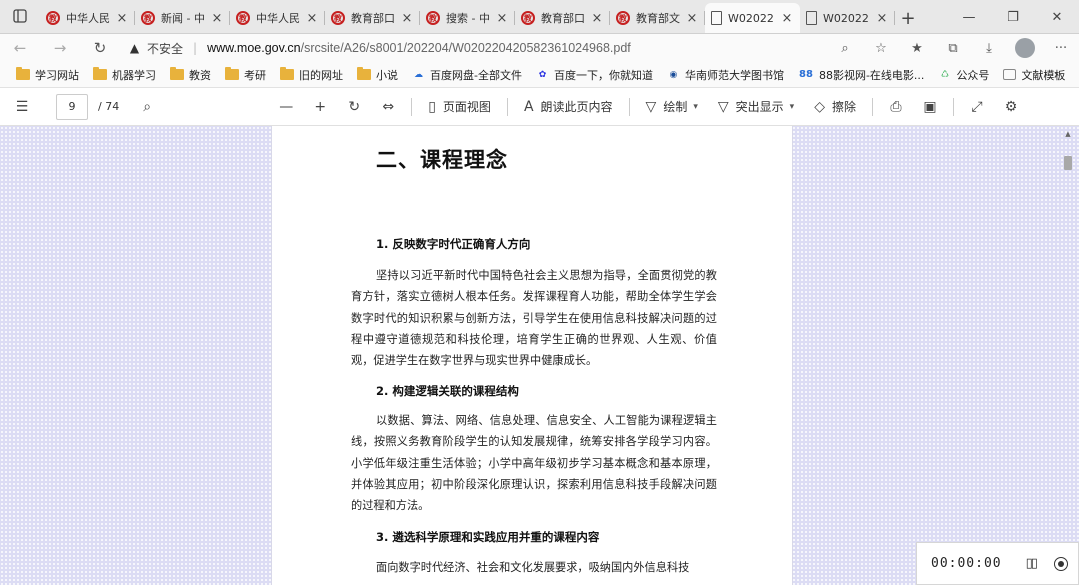 The width and height of the screenshot is (1079, 585). Describe the element at coordinates (243, 18) in the screenshot. I see `moe-emblem-icon: 教` at that location.